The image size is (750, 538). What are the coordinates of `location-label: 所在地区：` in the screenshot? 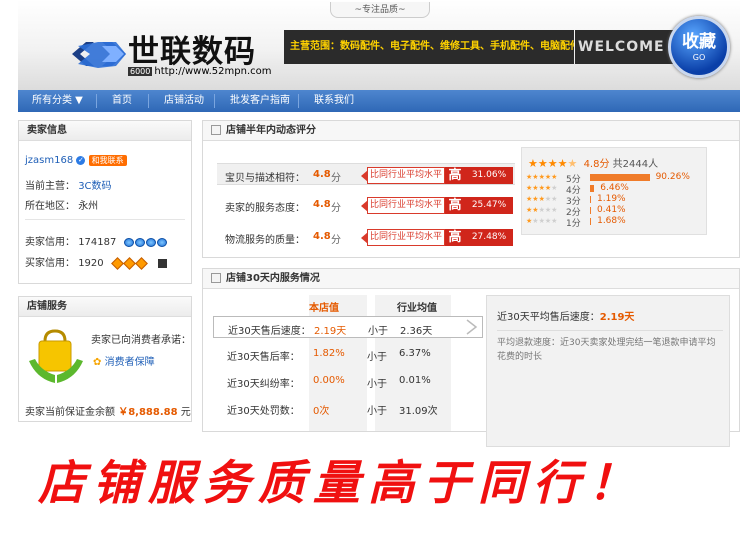 It's located at (50, 206).